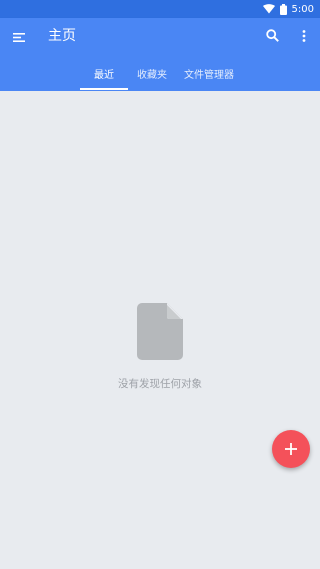 Image resolution: width=320 pixels, height=569 pixels. I want to click on tab-favorites: 收藏夹, so click(152, 75).